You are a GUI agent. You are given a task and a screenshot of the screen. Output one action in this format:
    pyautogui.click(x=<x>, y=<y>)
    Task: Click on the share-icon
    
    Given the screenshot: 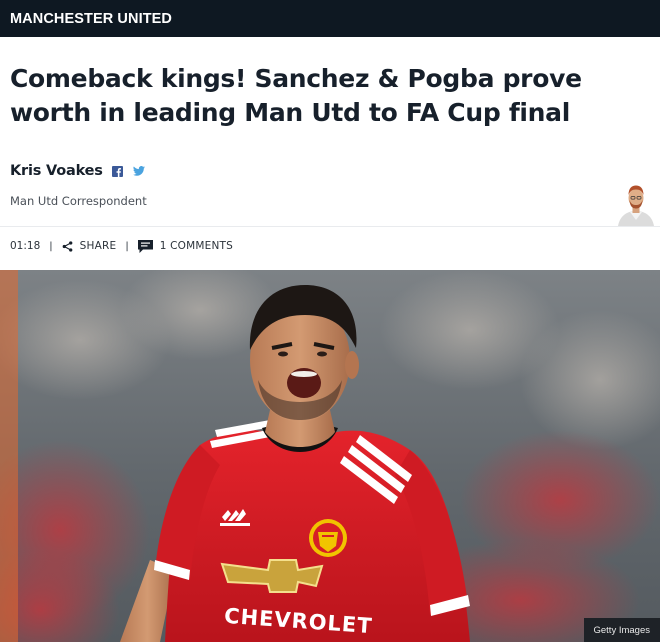 What is the action you would take?
    pyautogui.click(x=67, y=246)
    